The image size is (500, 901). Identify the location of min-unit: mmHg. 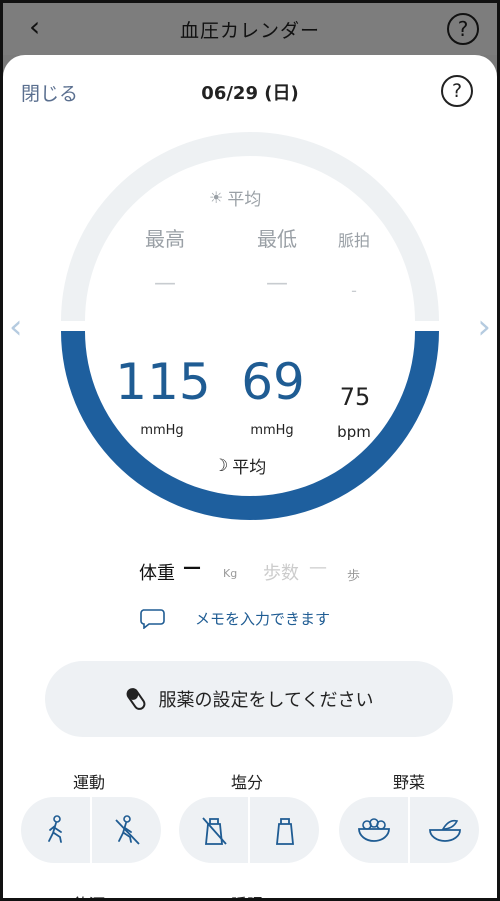
(272, 430).